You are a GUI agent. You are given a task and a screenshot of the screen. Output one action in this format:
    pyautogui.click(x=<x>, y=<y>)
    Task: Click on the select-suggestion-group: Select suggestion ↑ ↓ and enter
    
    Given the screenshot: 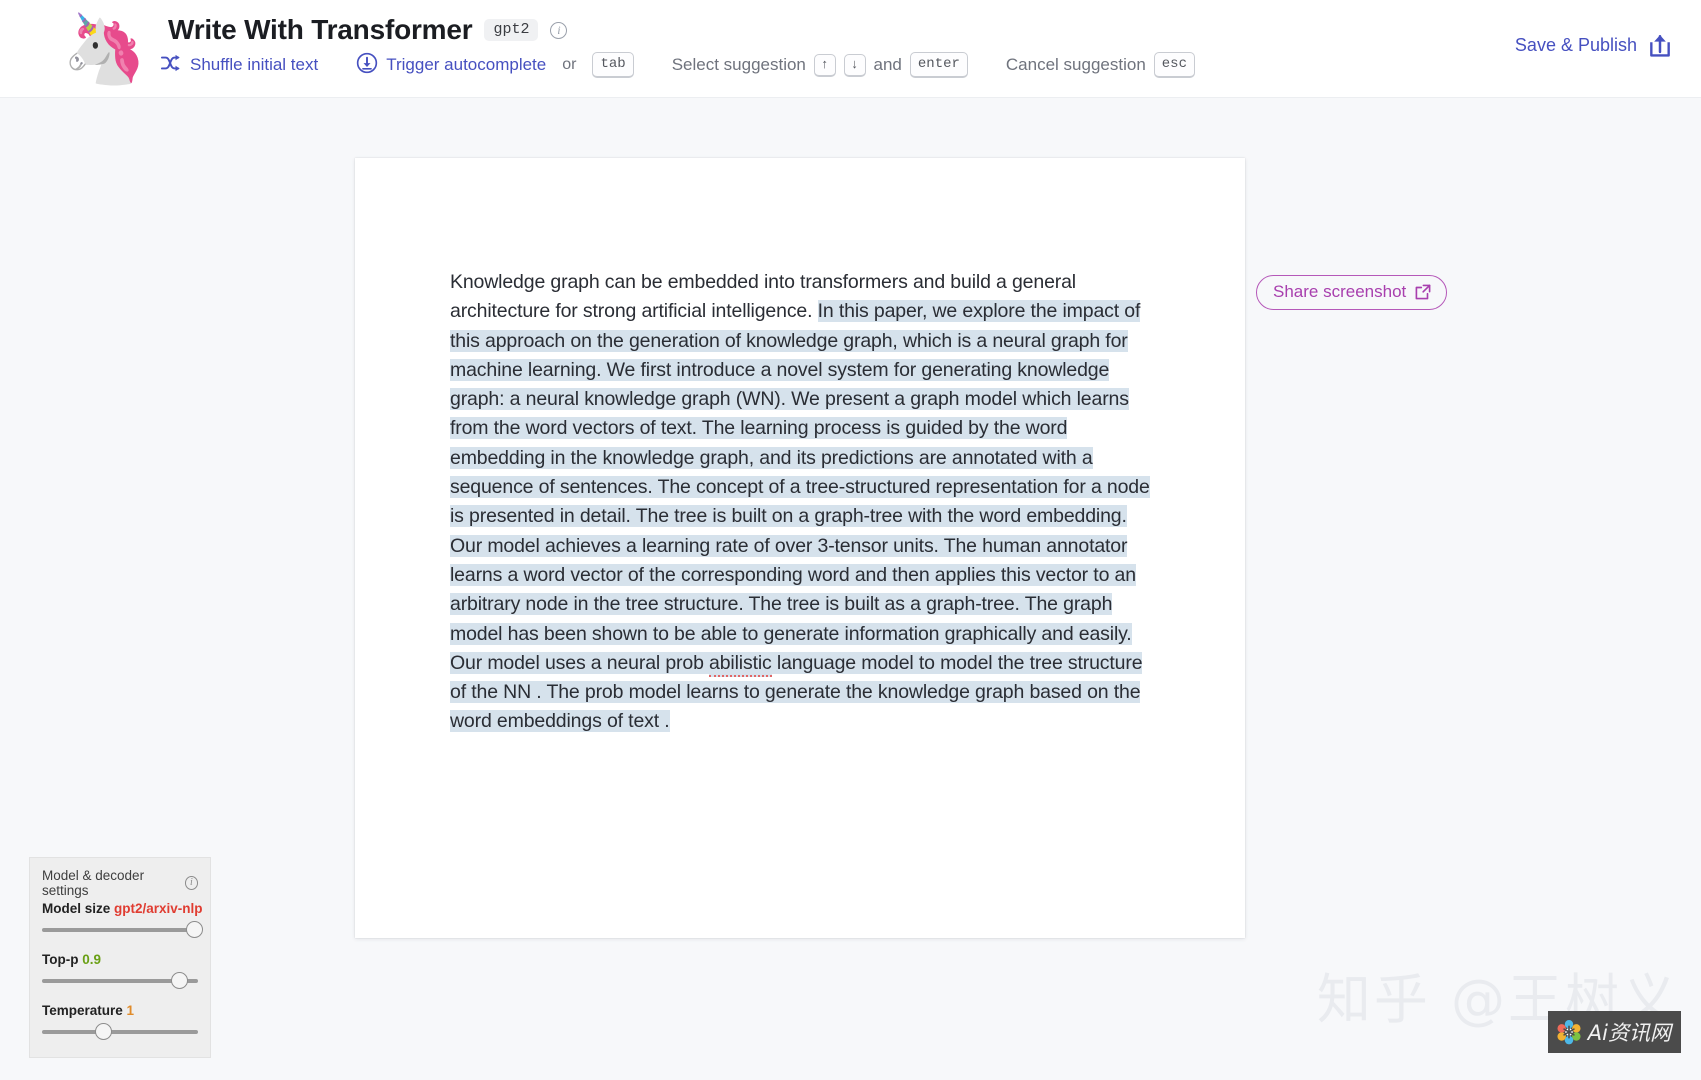 What is the action you would take?
    pyautogui.click(x=820, y=65)
    